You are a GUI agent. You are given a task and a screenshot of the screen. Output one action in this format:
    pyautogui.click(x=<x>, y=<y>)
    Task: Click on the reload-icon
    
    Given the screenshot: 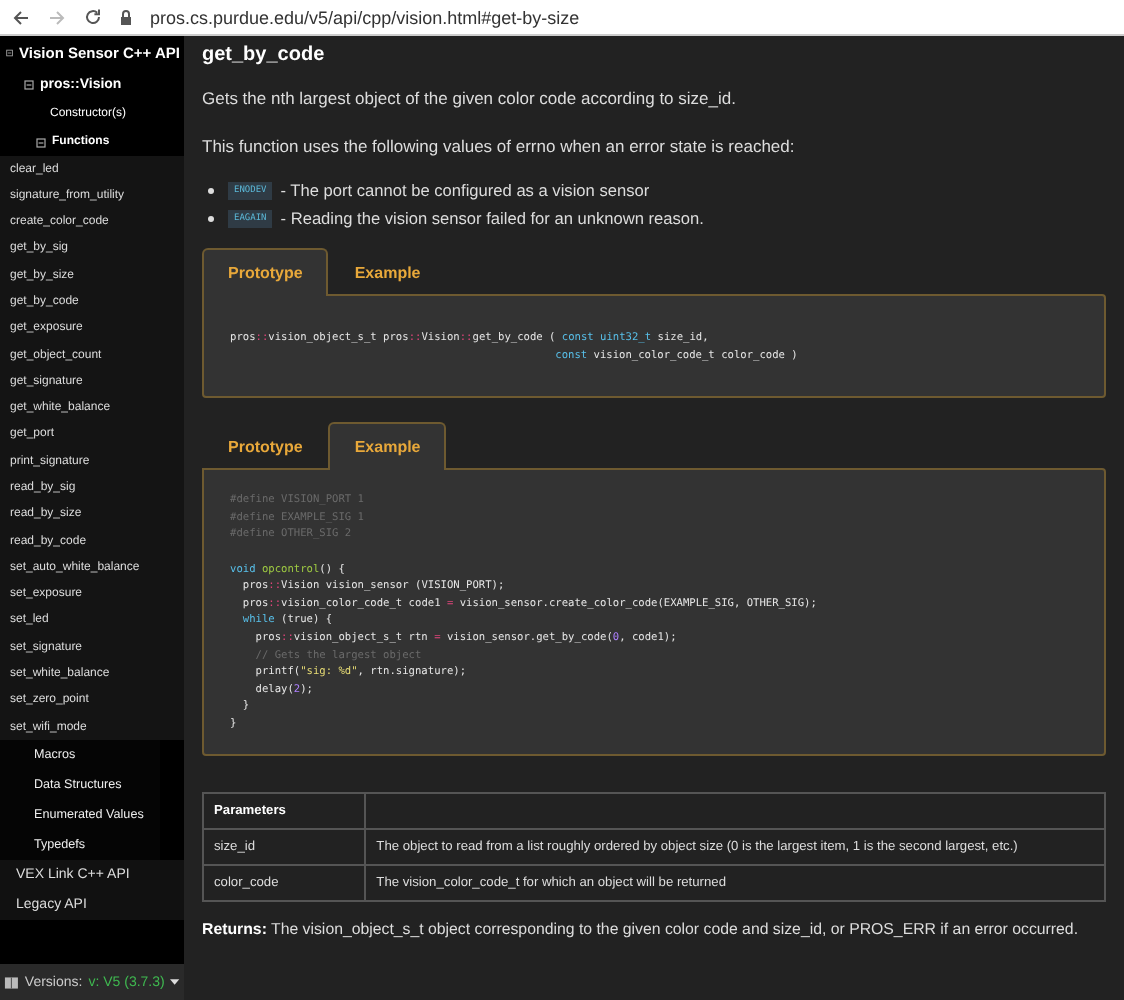 What is the action you would take?
    pyautogui.click(x=93, y=17)
    